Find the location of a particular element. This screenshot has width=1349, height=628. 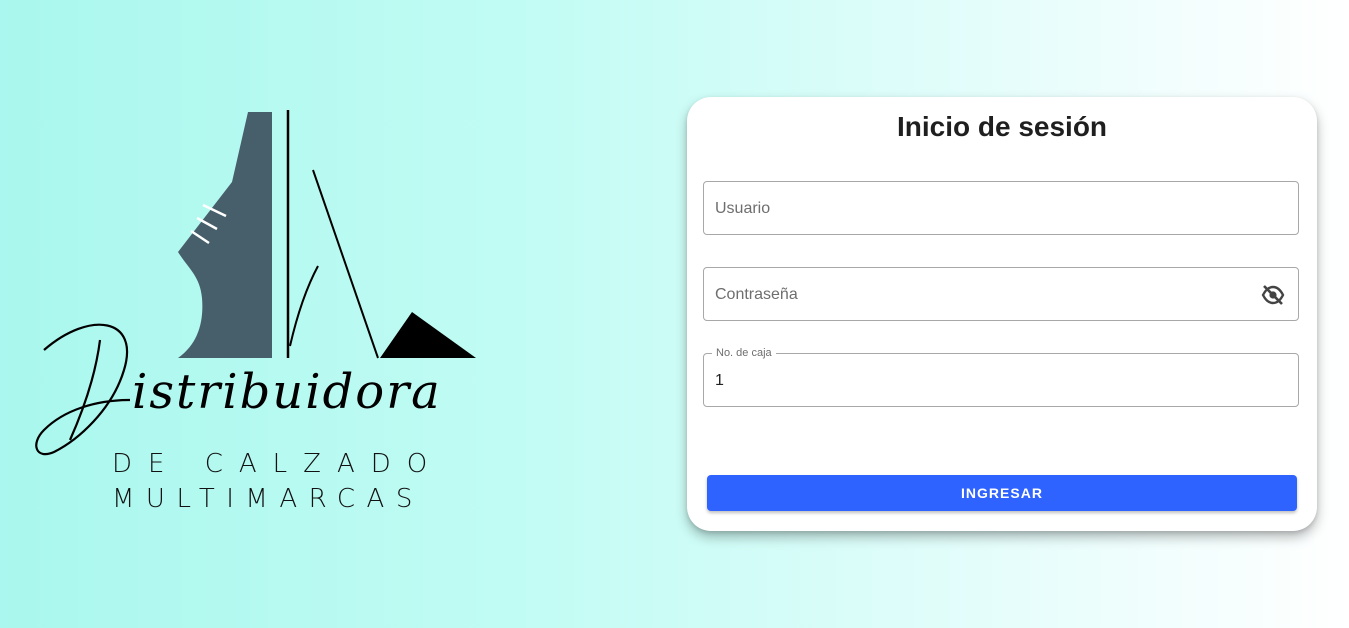

register-number-value: 1 is located at coordinates (719, 380).